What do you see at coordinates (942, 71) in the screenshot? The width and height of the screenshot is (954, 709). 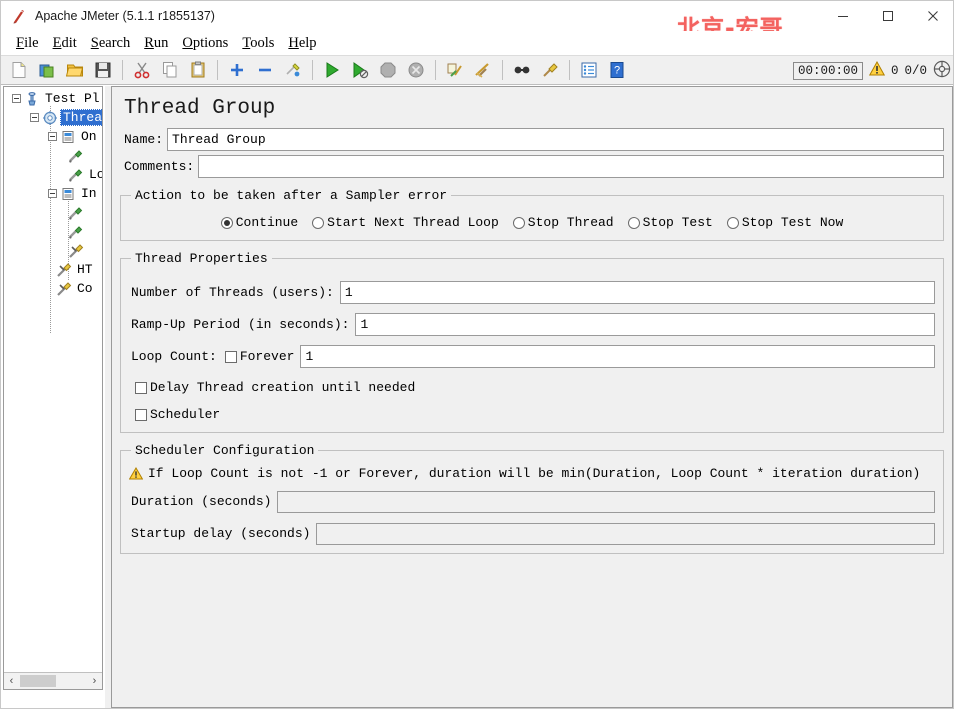 I see `reset-counters-icon` at bounding box center [942, 71].